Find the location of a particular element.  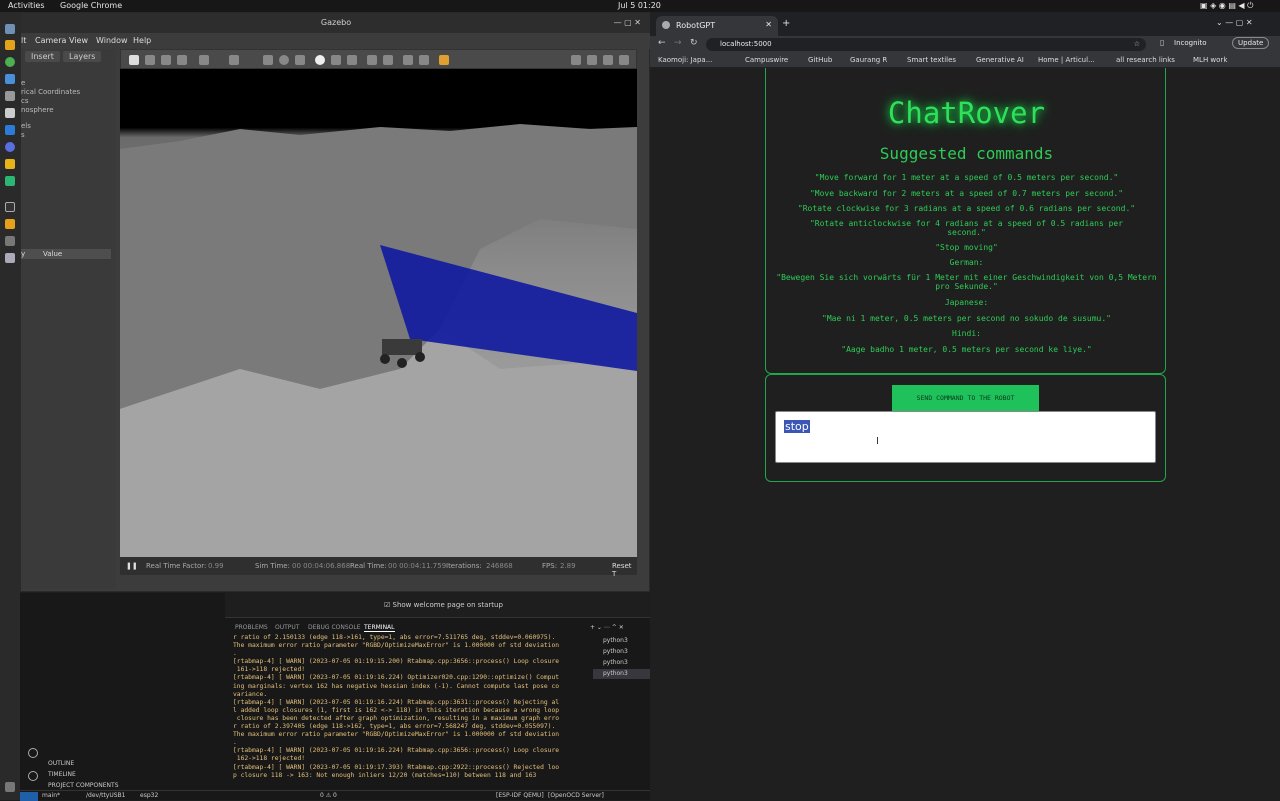

bookmark: MLH work is located at coordinates (1210, 60).